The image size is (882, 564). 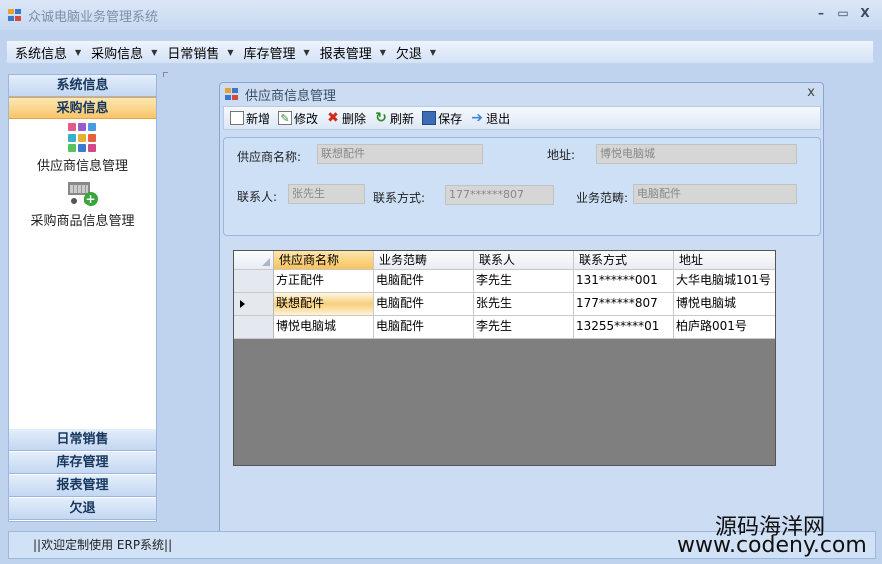 What do you see at coordinates (353, 52) in the screenshot?
I see `menu-reports: 报表管理 ▼` at bounding box center [353, 52].